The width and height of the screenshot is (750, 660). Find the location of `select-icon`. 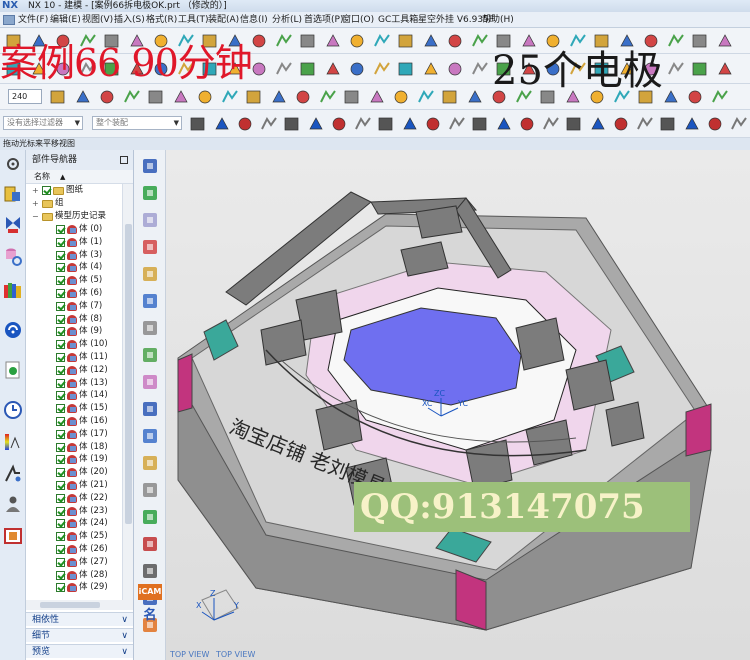

select-icon is located at coordinates (574, 124).